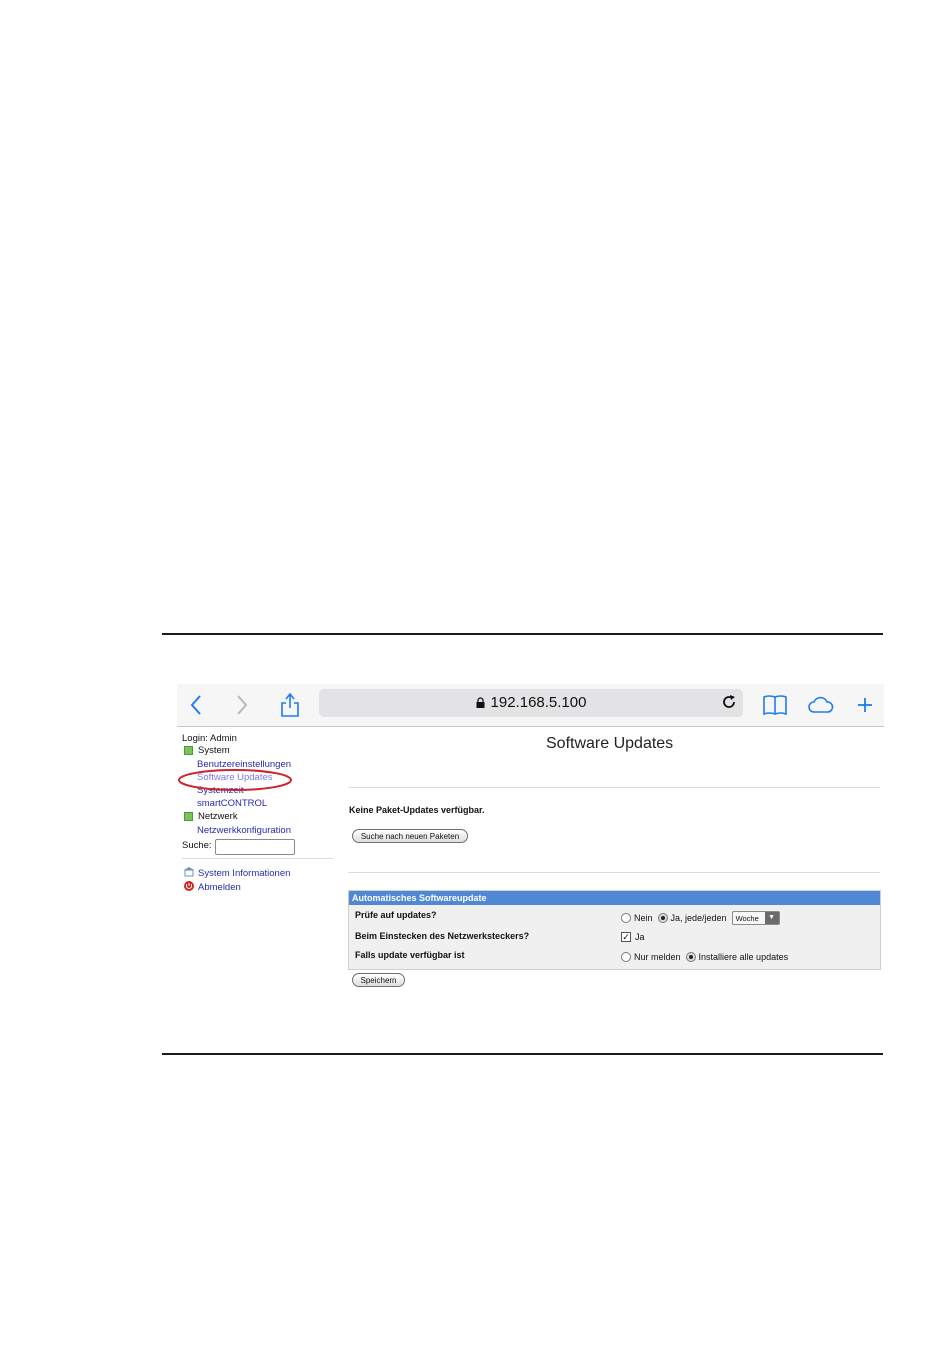 This screenshot has width=950, height=1365. What do you see at coordinates (865, 705) in the screenshot?
I see `new-tab-icon` at bounding box center [865, 705].